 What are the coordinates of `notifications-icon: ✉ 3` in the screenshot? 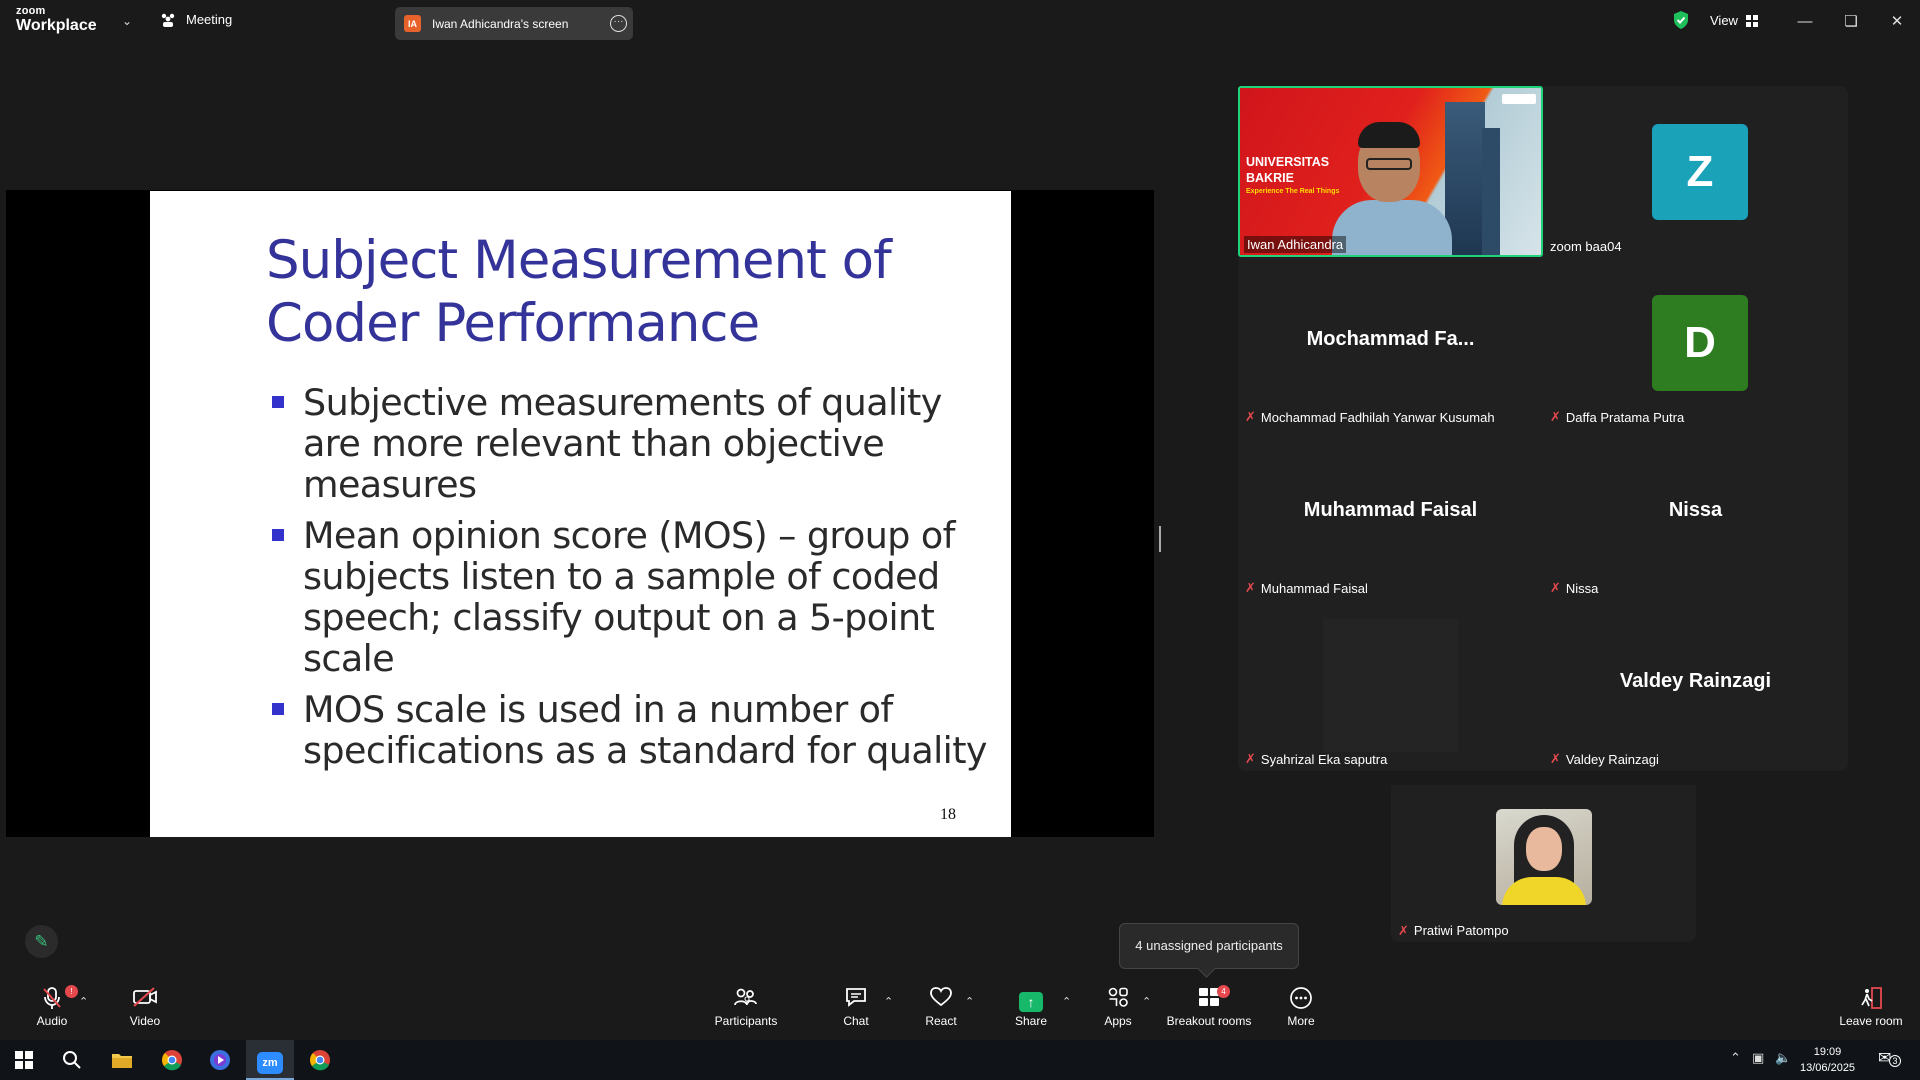 It's located at (1889, 1058).